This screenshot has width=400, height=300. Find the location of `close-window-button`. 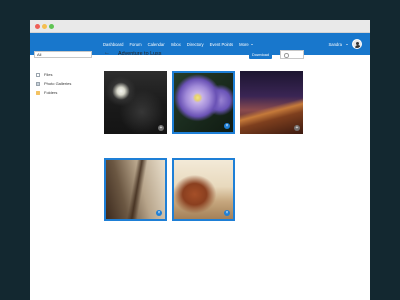

close-window-button is located at coordinates (37, 26).